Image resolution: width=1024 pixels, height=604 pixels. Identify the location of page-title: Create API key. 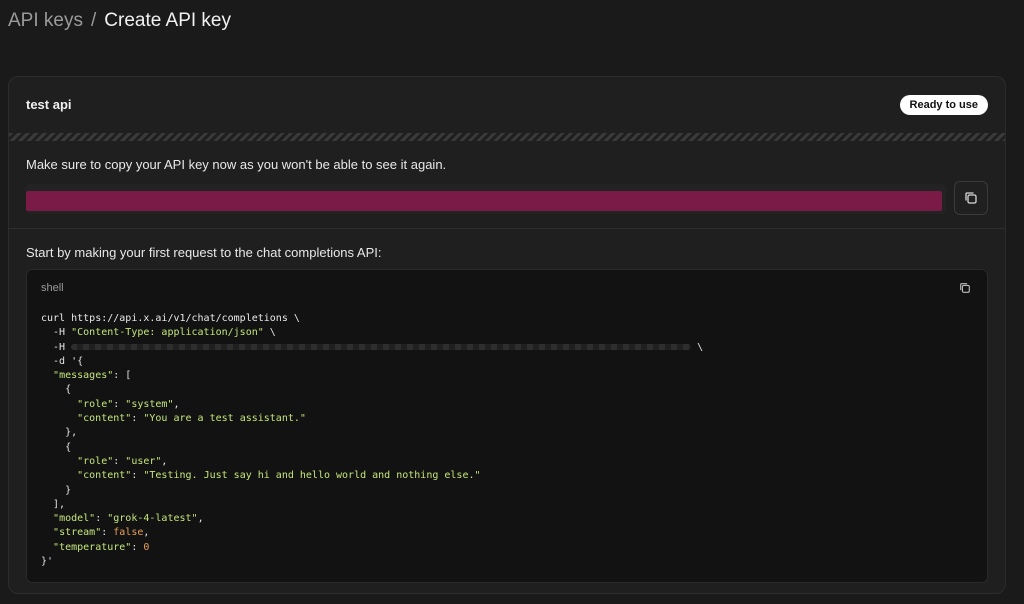
(167, 20).